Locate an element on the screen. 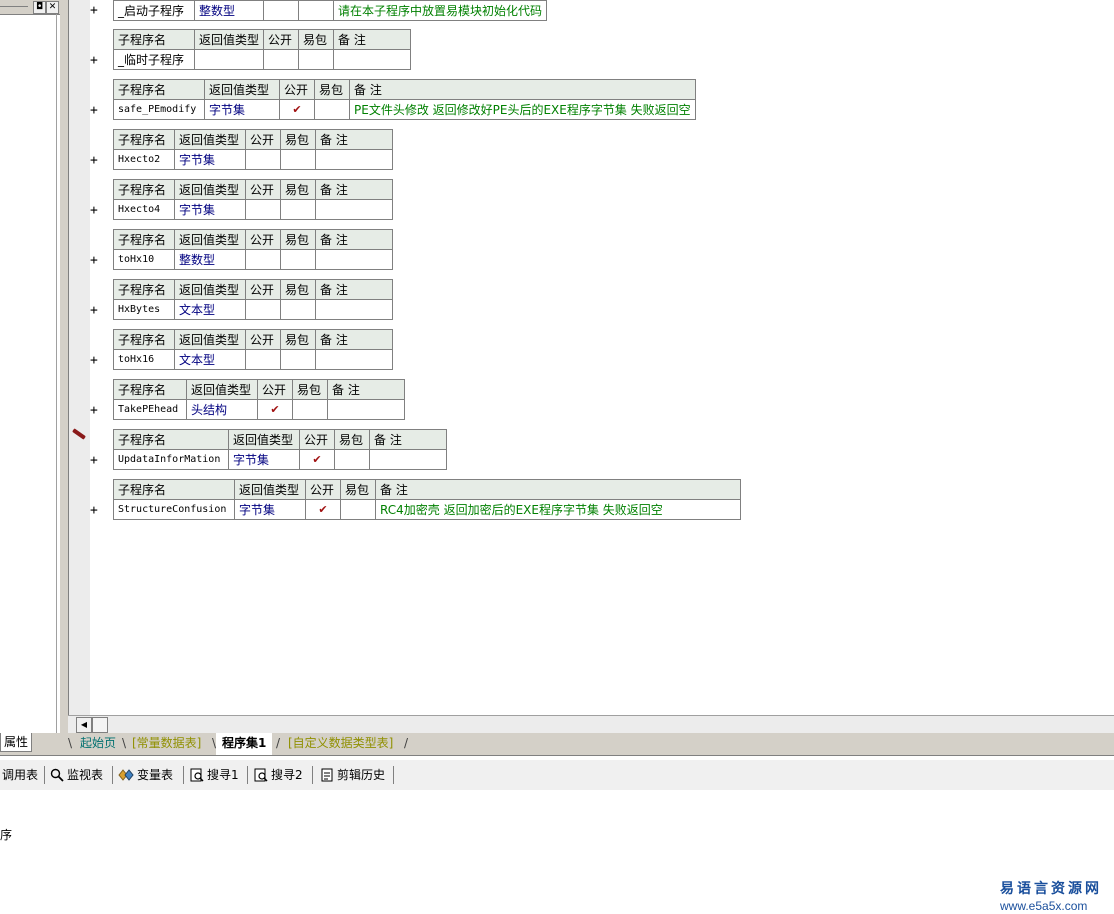  tab-program-set: 程序集1 is located at coordinates (244, 744).